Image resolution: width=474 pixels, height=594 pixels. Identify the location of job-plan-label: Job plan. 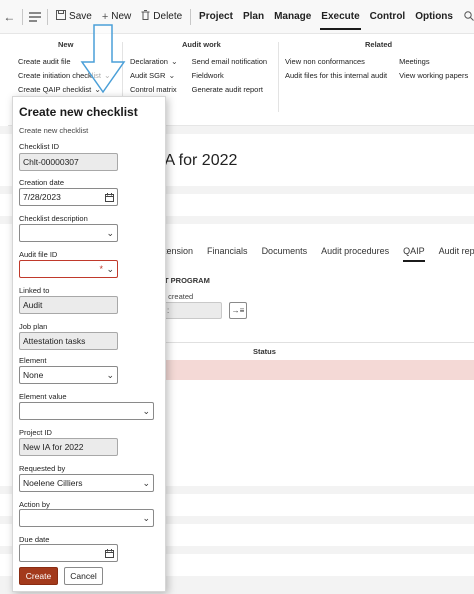
(33, 326).